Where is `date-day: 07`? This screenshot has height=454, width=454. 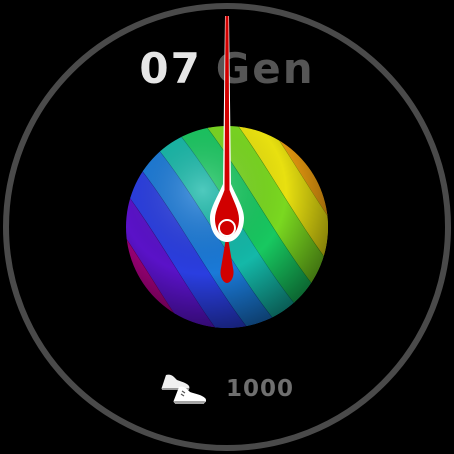 date-day: 07 is located at coordinates (170, 68).